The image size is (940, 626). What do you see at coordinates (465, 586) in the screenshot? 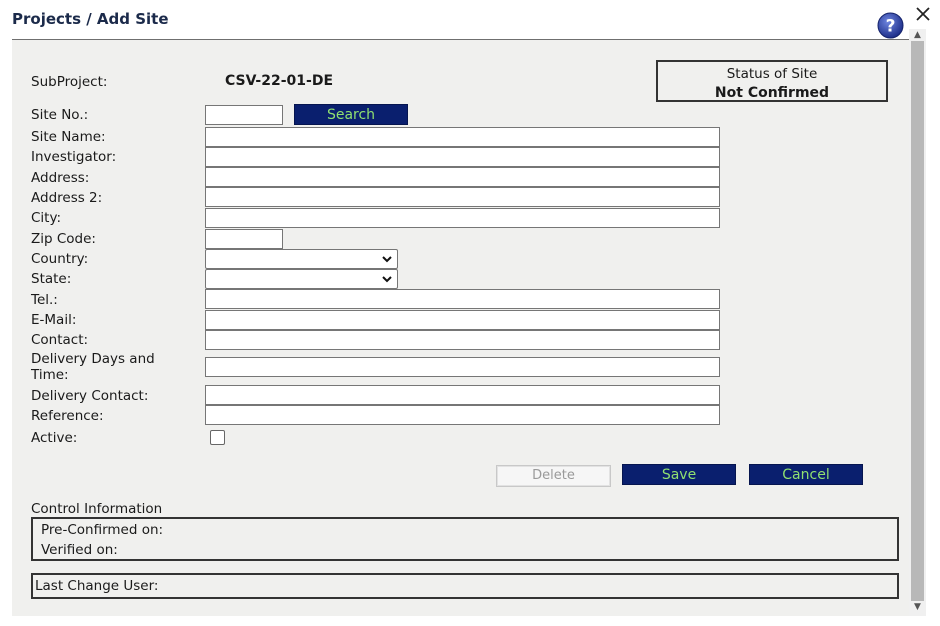
I see `last-change-box: Last Change User:` at bounding box center [465, 586].